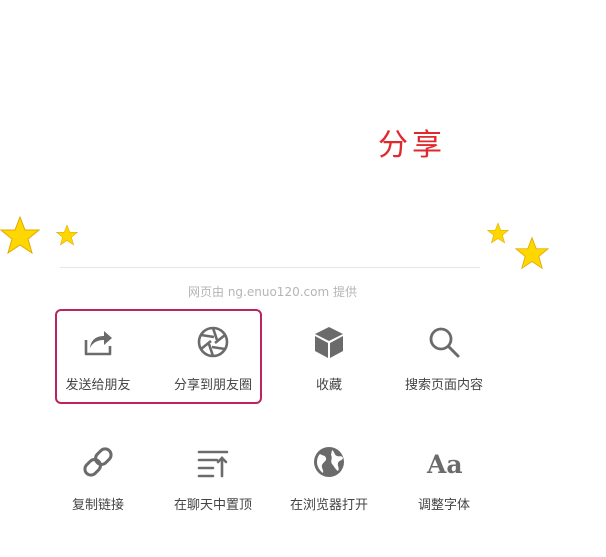  I want to click on copy-link-button: 复制链接, so click(98, 477).